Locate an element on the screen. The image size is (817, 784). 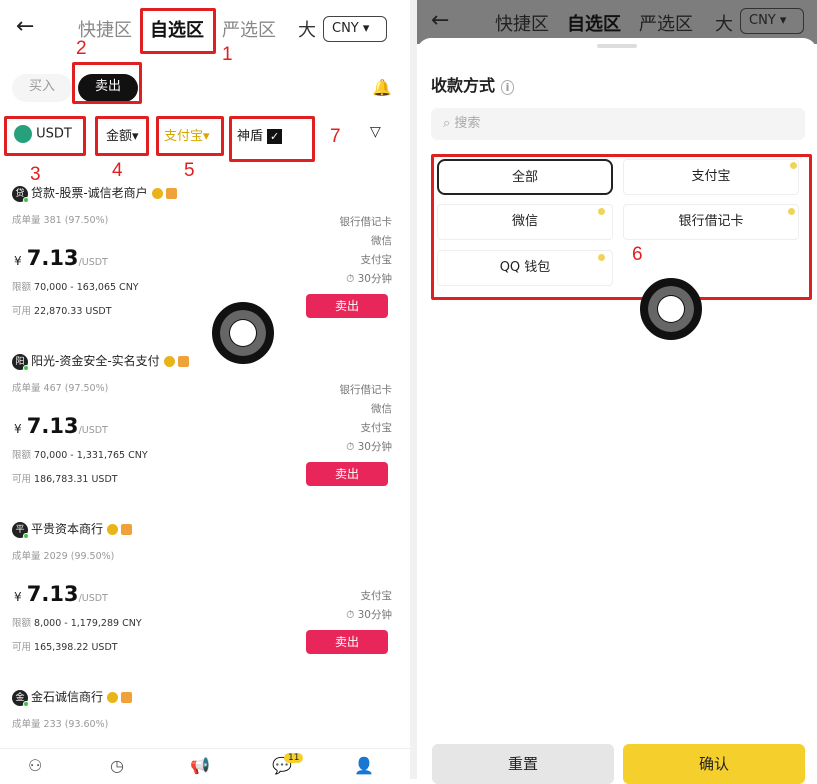
search-input: ⌕ 搜索 is located at coordinates (618, 124).